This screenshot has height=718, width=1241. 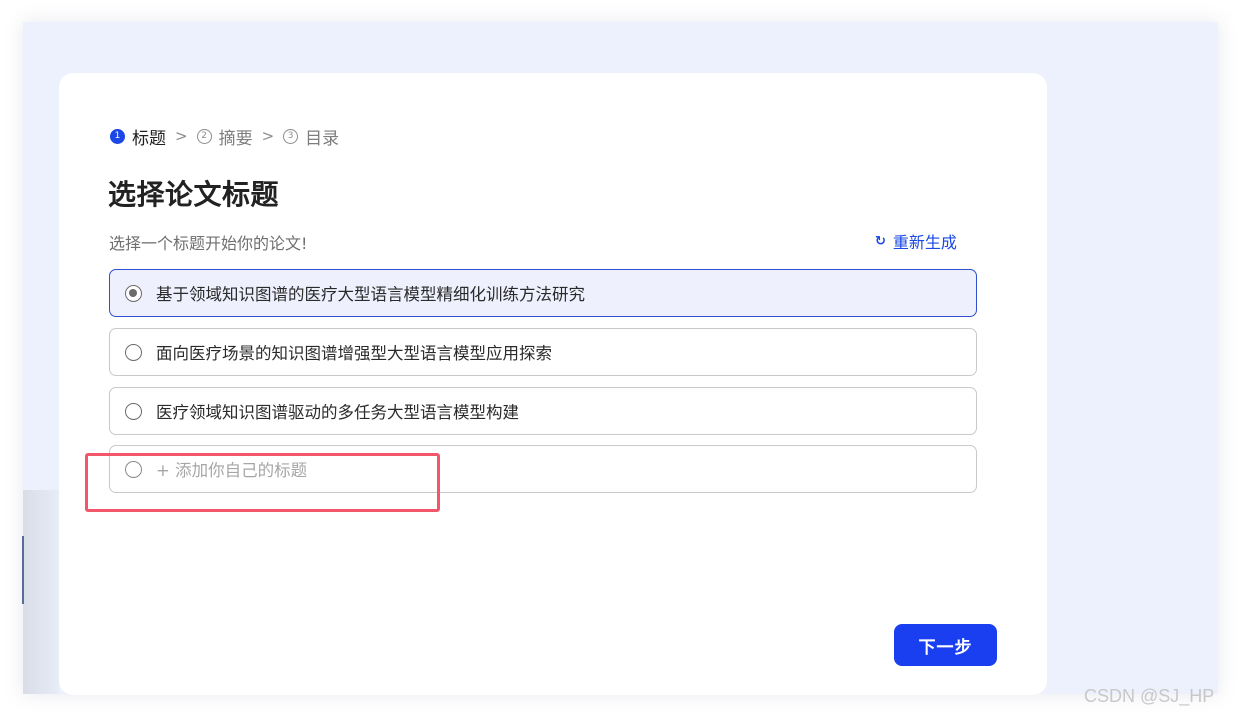 I want to click on step-number-3-icon: 3, so click(x=291, y=136).